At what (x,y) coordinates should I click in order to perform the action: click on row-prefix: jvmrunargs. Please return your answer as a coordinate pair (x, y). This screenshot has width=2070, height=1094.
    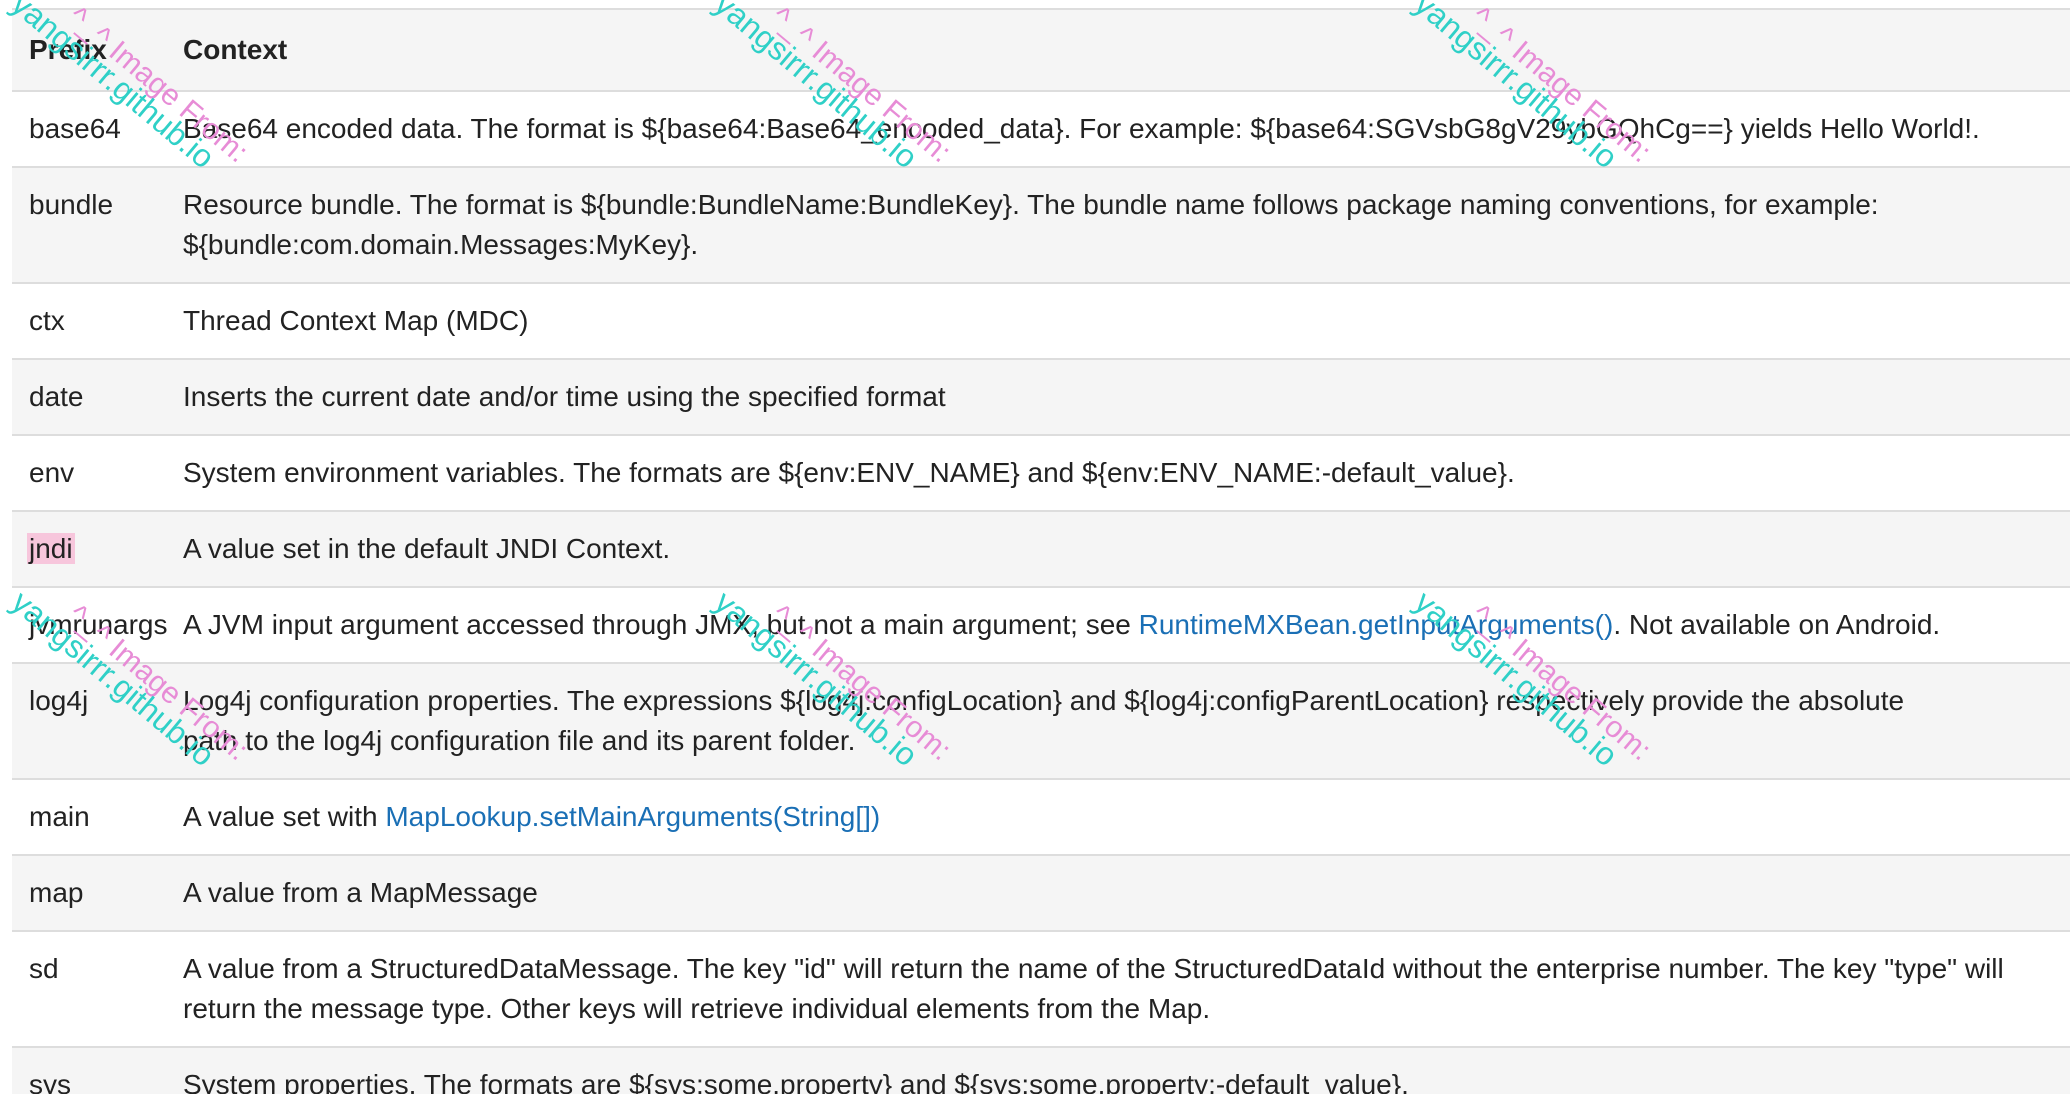
    Looking at the image, I should click on (97, 624).